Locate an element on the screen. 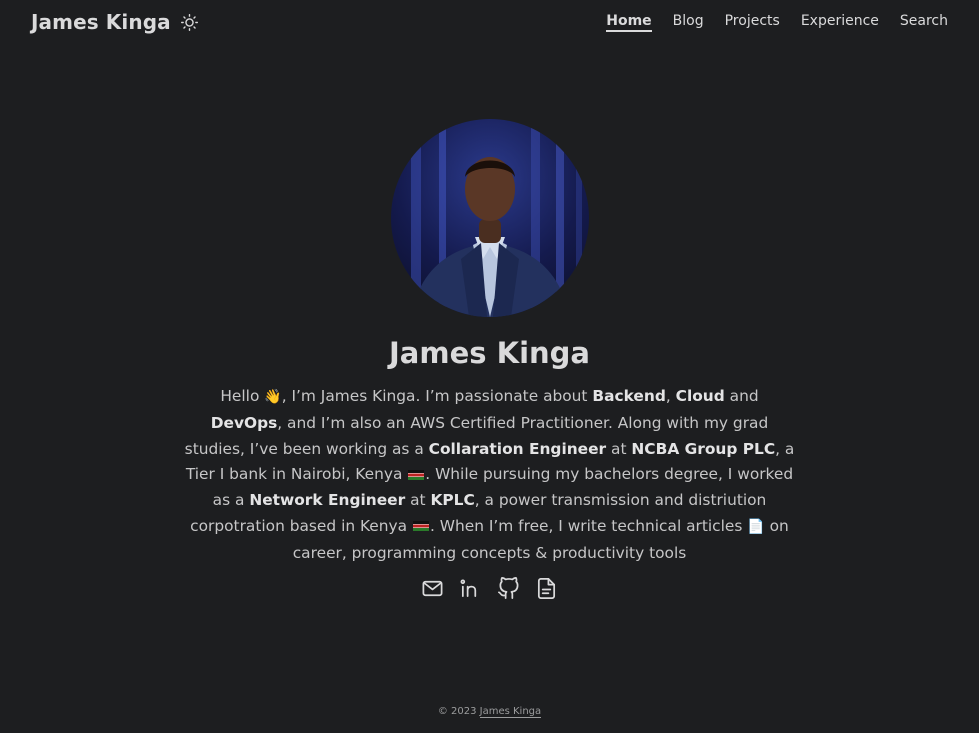 The width and height of the screenshot is (979, 733). email-link is located at coordinates (433, 589).